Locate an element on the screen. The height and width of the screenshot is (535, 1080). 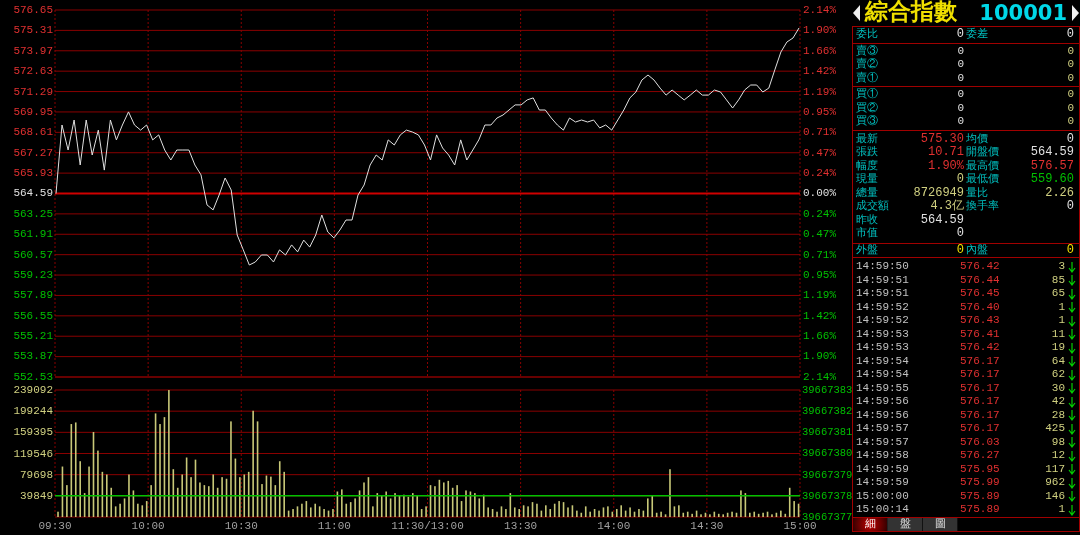
field-label: 內盤 is located at coordinates (977, 250).